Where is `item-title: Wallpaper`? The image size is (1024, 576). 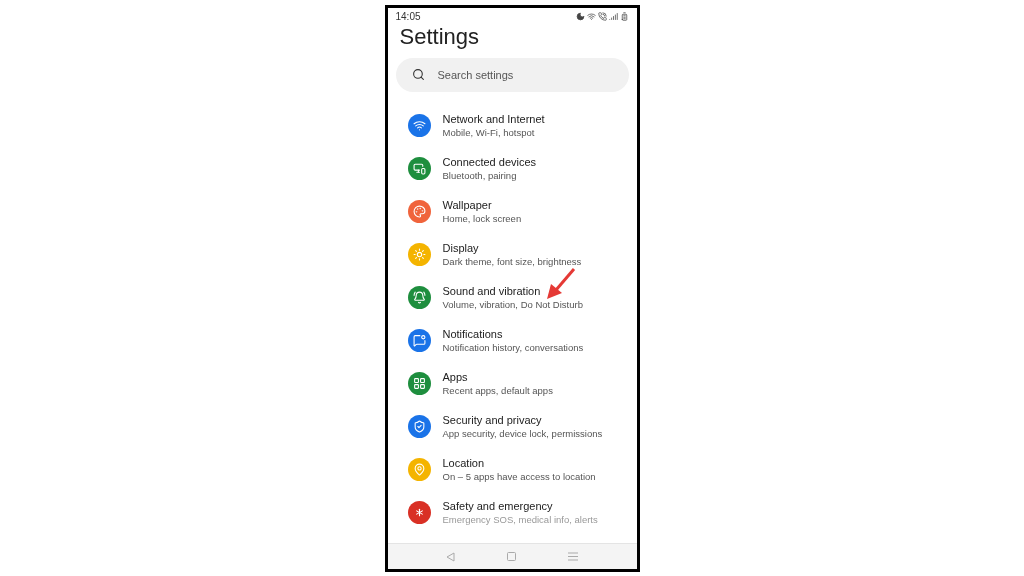 item-title: Wallpaper is located at coordinates (467, 205).